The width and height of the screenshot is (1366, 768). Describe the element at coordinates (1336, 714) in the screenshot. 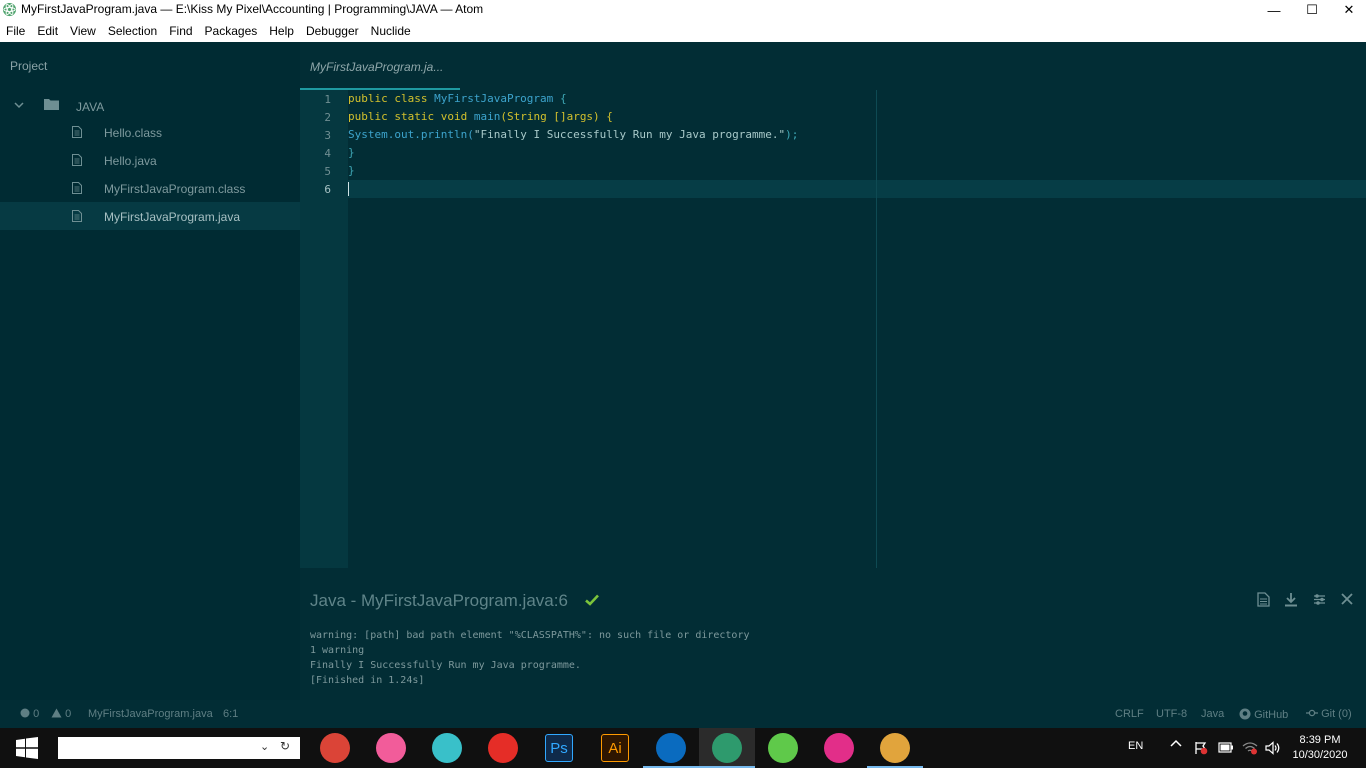

I see `git-label: Git (0)` at that location.